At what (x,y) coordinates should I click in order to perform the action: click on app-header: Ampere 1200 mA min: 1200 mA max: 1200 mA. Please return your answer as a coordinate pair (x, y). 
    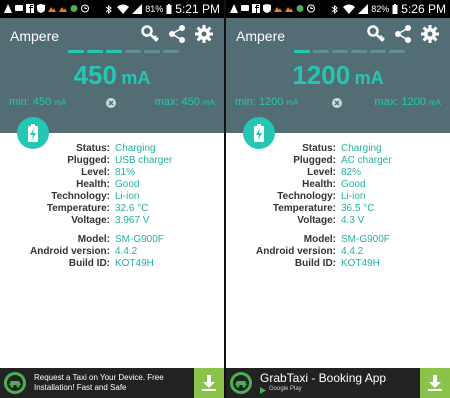
    Looking at the image, I should click on (338, 75).